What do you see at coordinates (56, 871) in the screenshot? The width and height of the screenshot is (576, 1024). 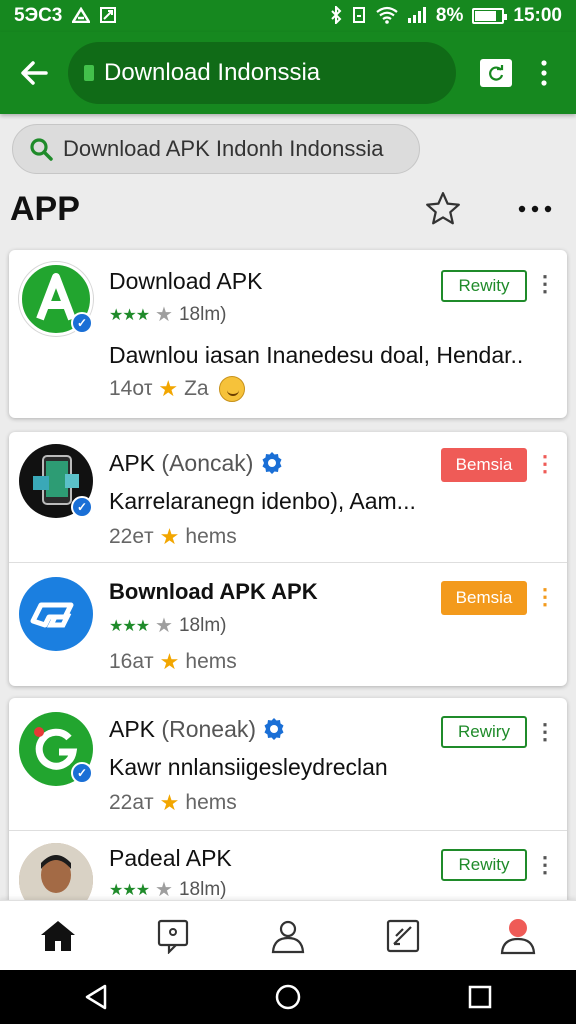 I see `app-icon-avatar` at bounding box center [56, 871].